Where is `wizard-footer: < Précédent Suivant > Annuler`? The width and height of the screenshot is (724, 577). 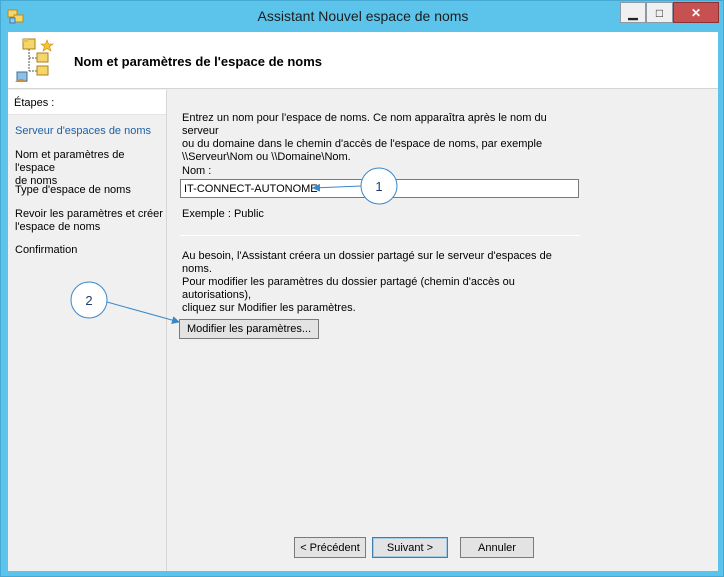 wizard-footer: < Précédent Suivant > Annuler is located at coordinates (363, 543).